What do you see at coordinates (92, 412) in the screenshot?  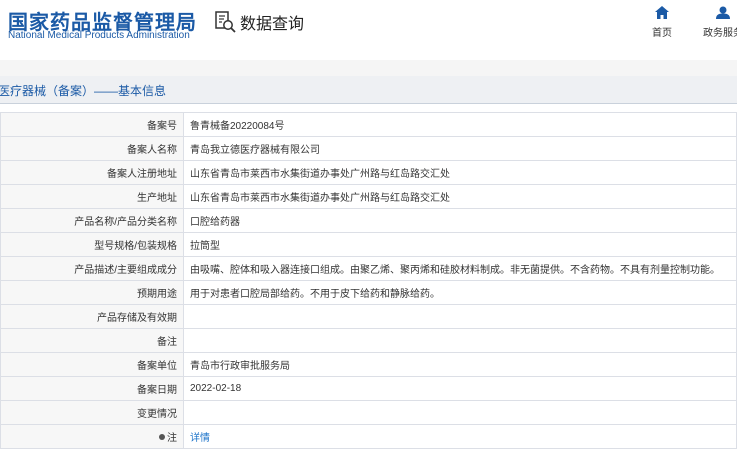 I see `row-label: 变更情况` at bounding box center [92, 412].